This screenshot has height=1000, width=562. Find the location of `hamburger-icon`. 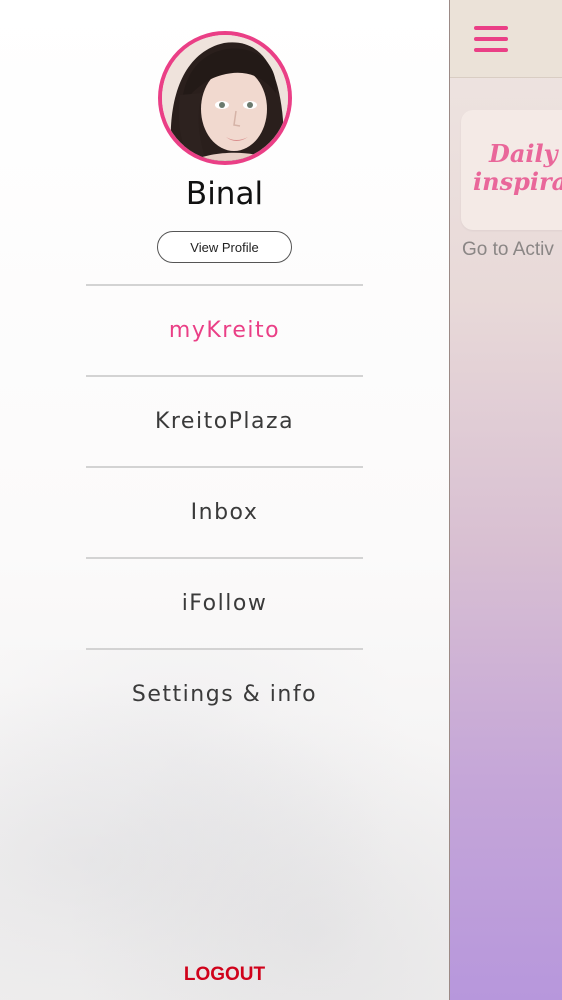

hamburger-icon is located at coordinates (491, 39).